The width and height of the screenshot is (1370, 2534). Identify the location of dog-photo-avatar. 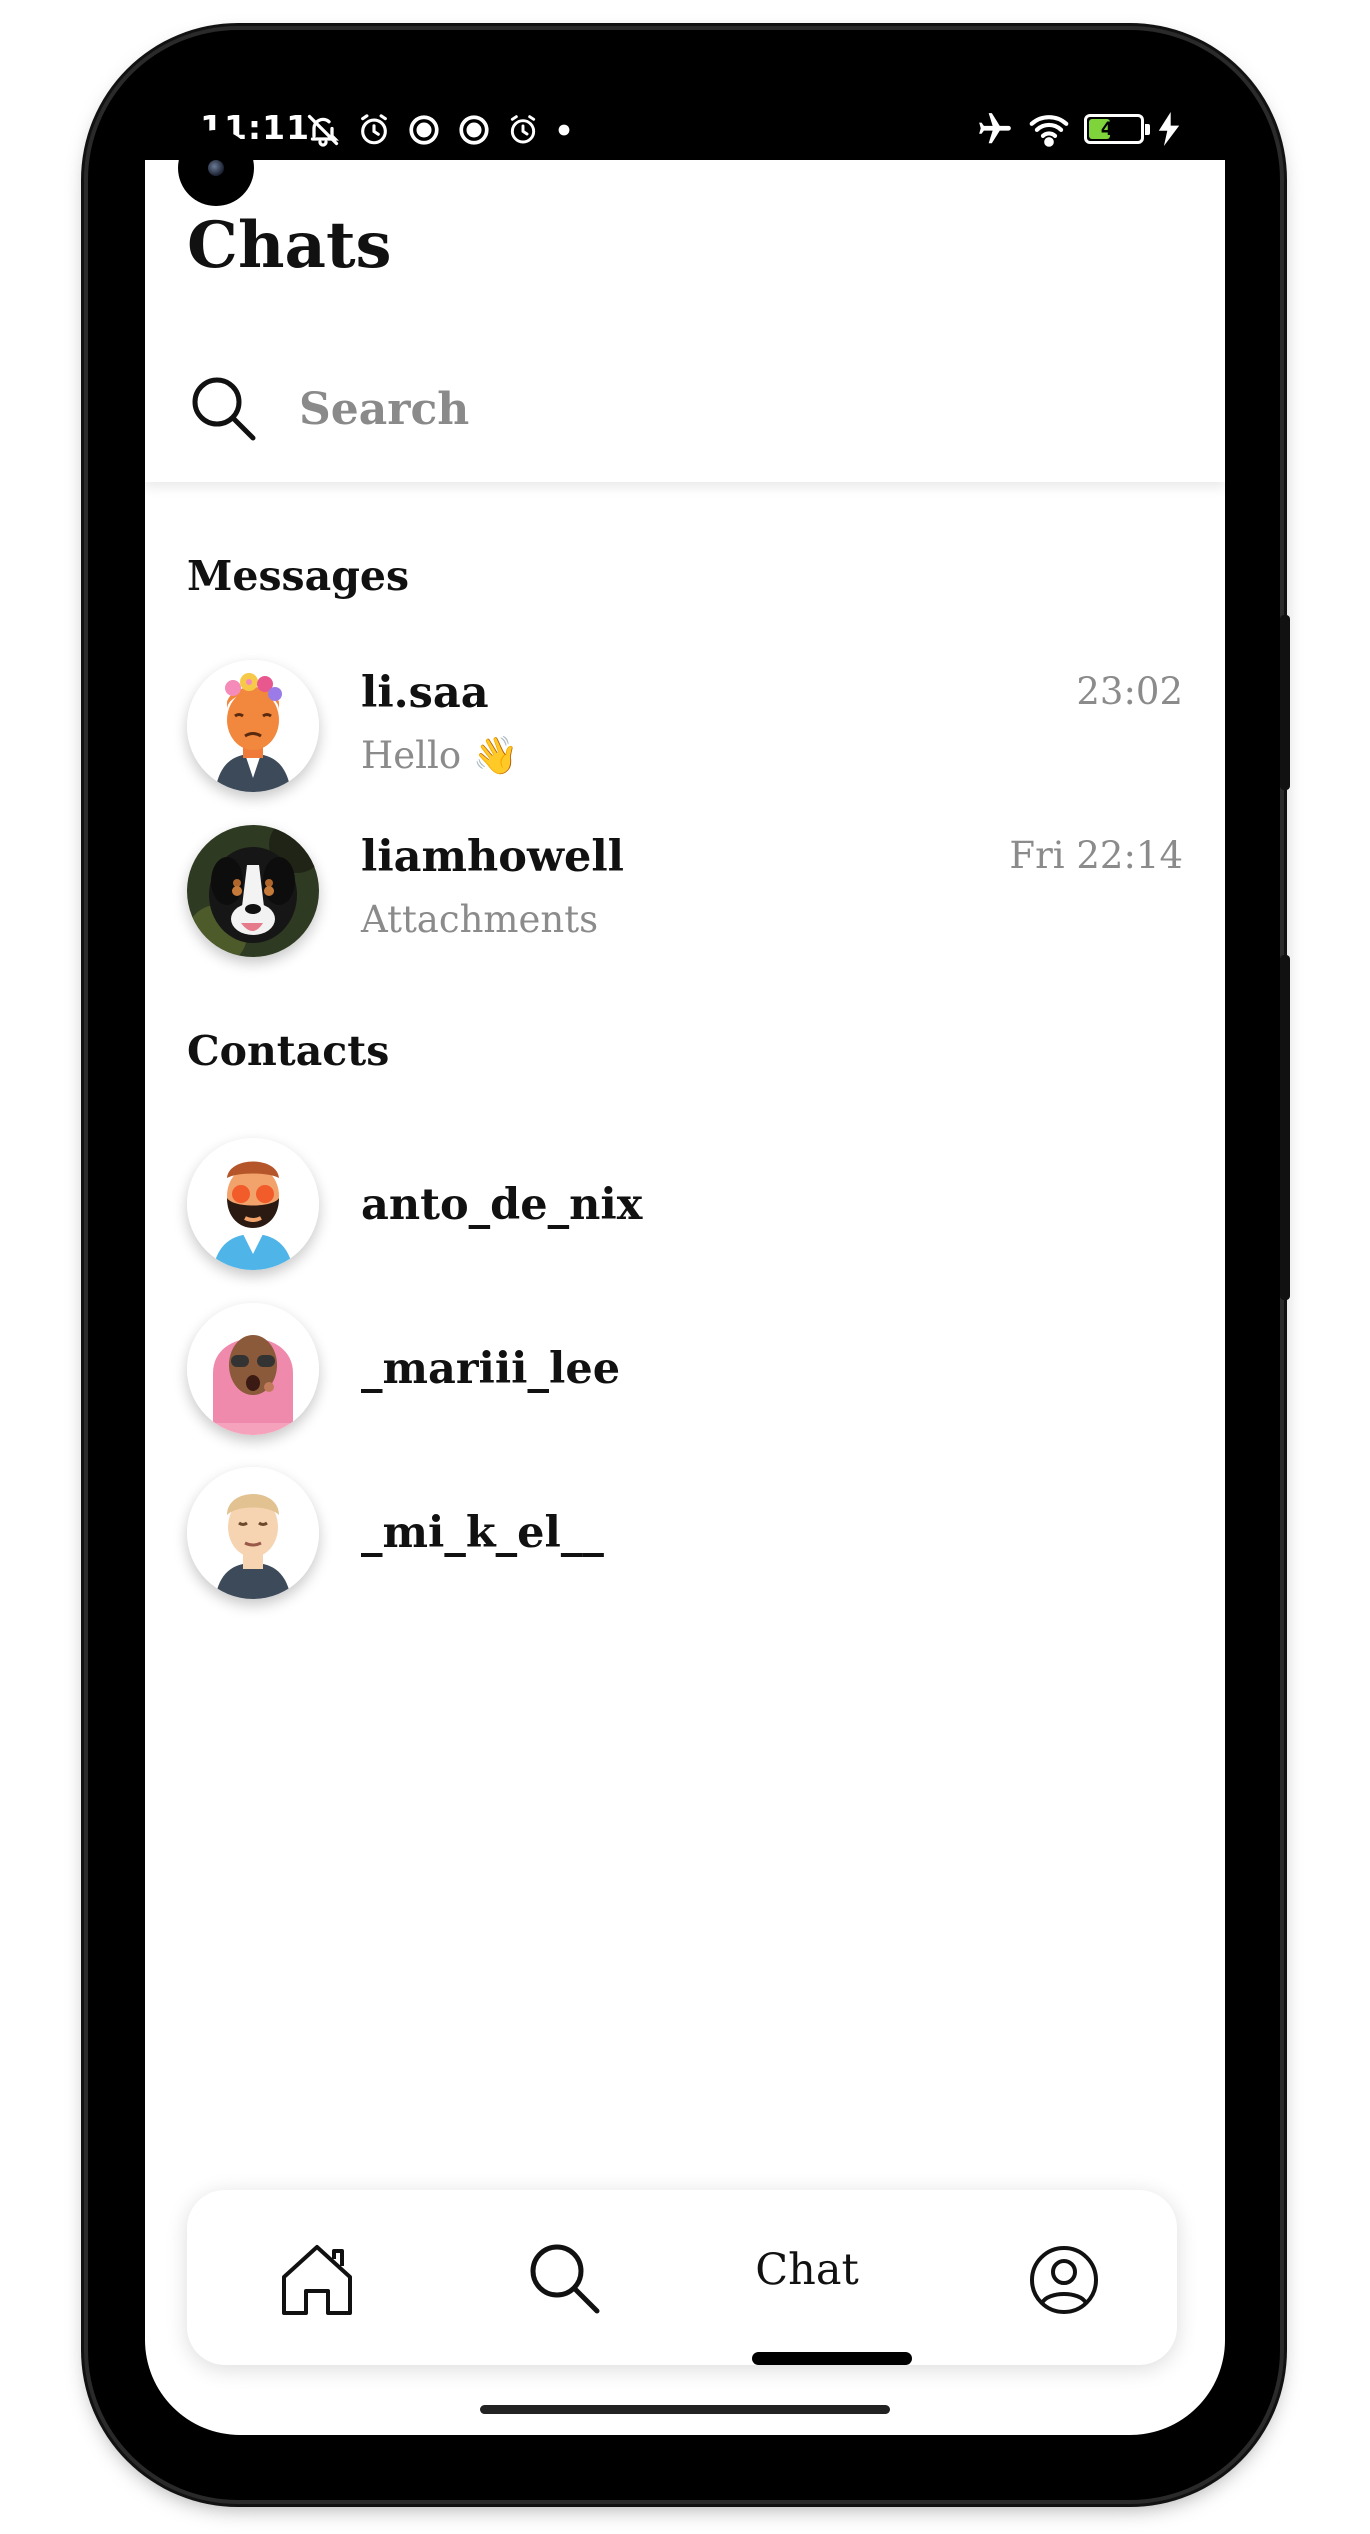
(253, 891).